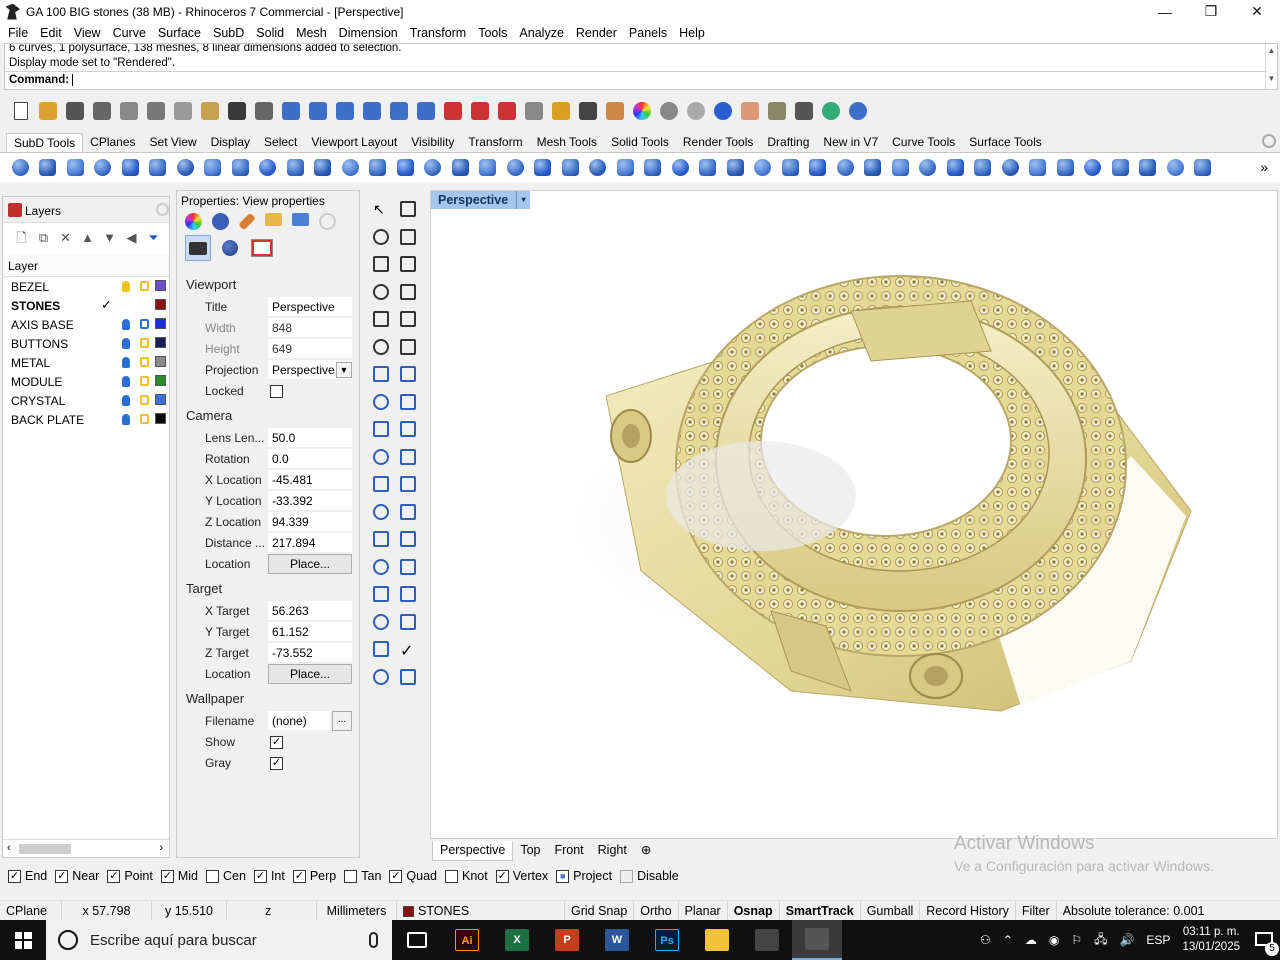  What do you see at coordinates (817, 940) in the screenshot?
I see `taskbar-rhino-icon` at bounding box center [817, 940].